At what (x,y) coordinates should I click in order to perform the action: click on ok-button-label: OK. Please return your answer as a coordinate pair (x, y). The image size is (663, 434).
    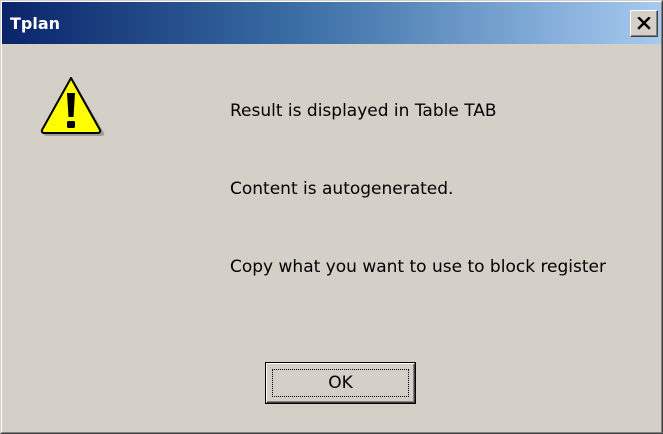
    Looking at the image, I should click on (340, 383).